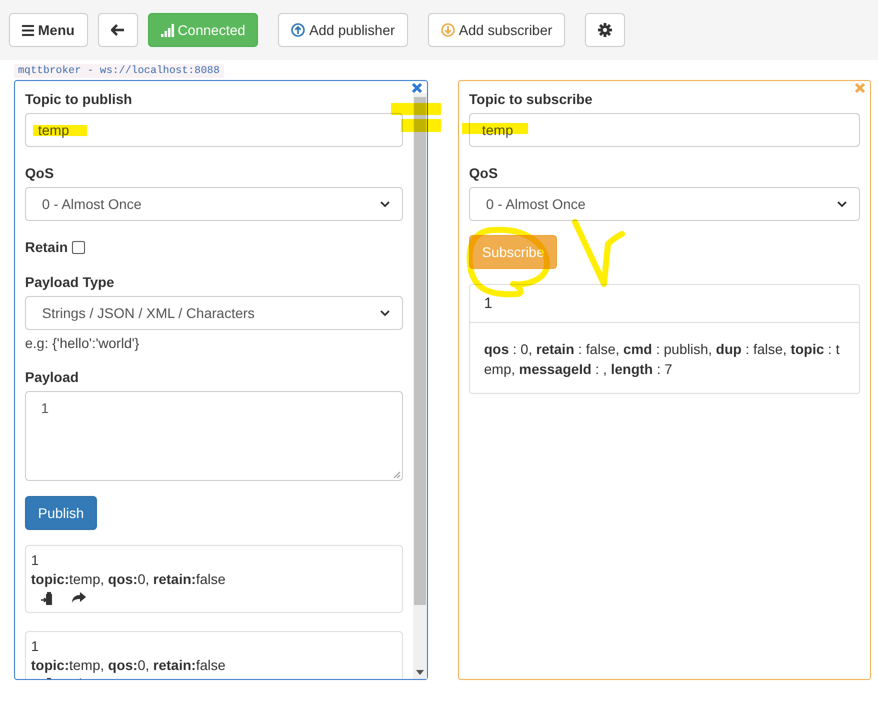 This screenshot has height=709, width=878. I want to click on field-label: Topic to subscribe, so click(531, 99).